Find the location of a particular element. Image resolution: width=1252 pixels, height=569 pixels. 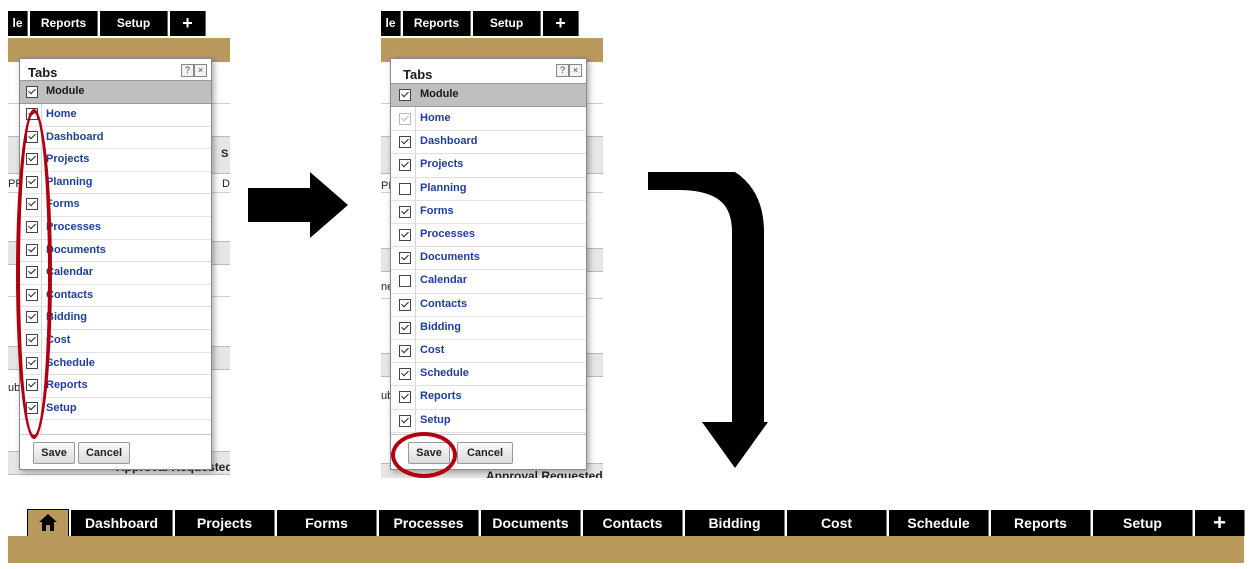

module-checkbox-schedule is located at coordinates (405, 374).